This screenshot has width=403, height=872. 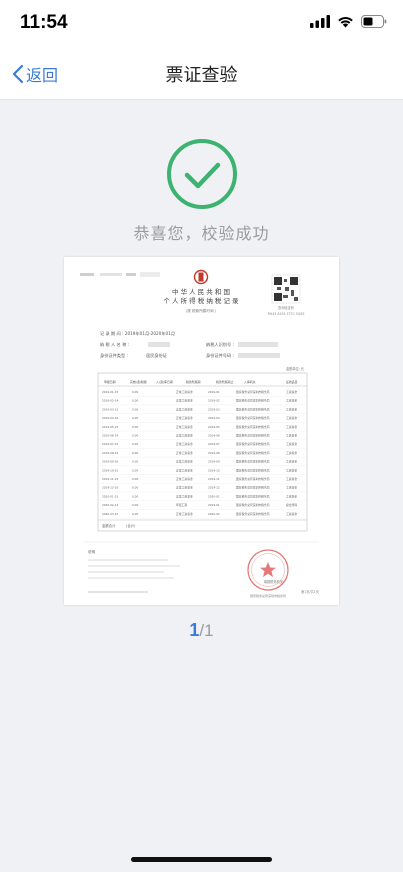 I want to click on table-cell: 2020-01-15, so click(x=110, y=496).